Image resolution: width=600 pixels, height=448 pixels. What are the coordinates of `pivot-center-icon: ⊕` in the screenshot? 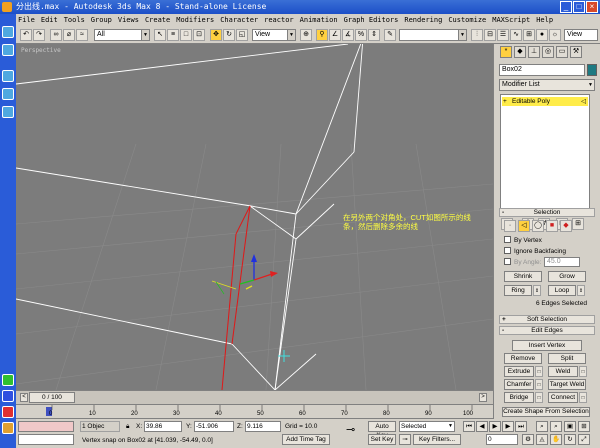 It's located at (306, 35).